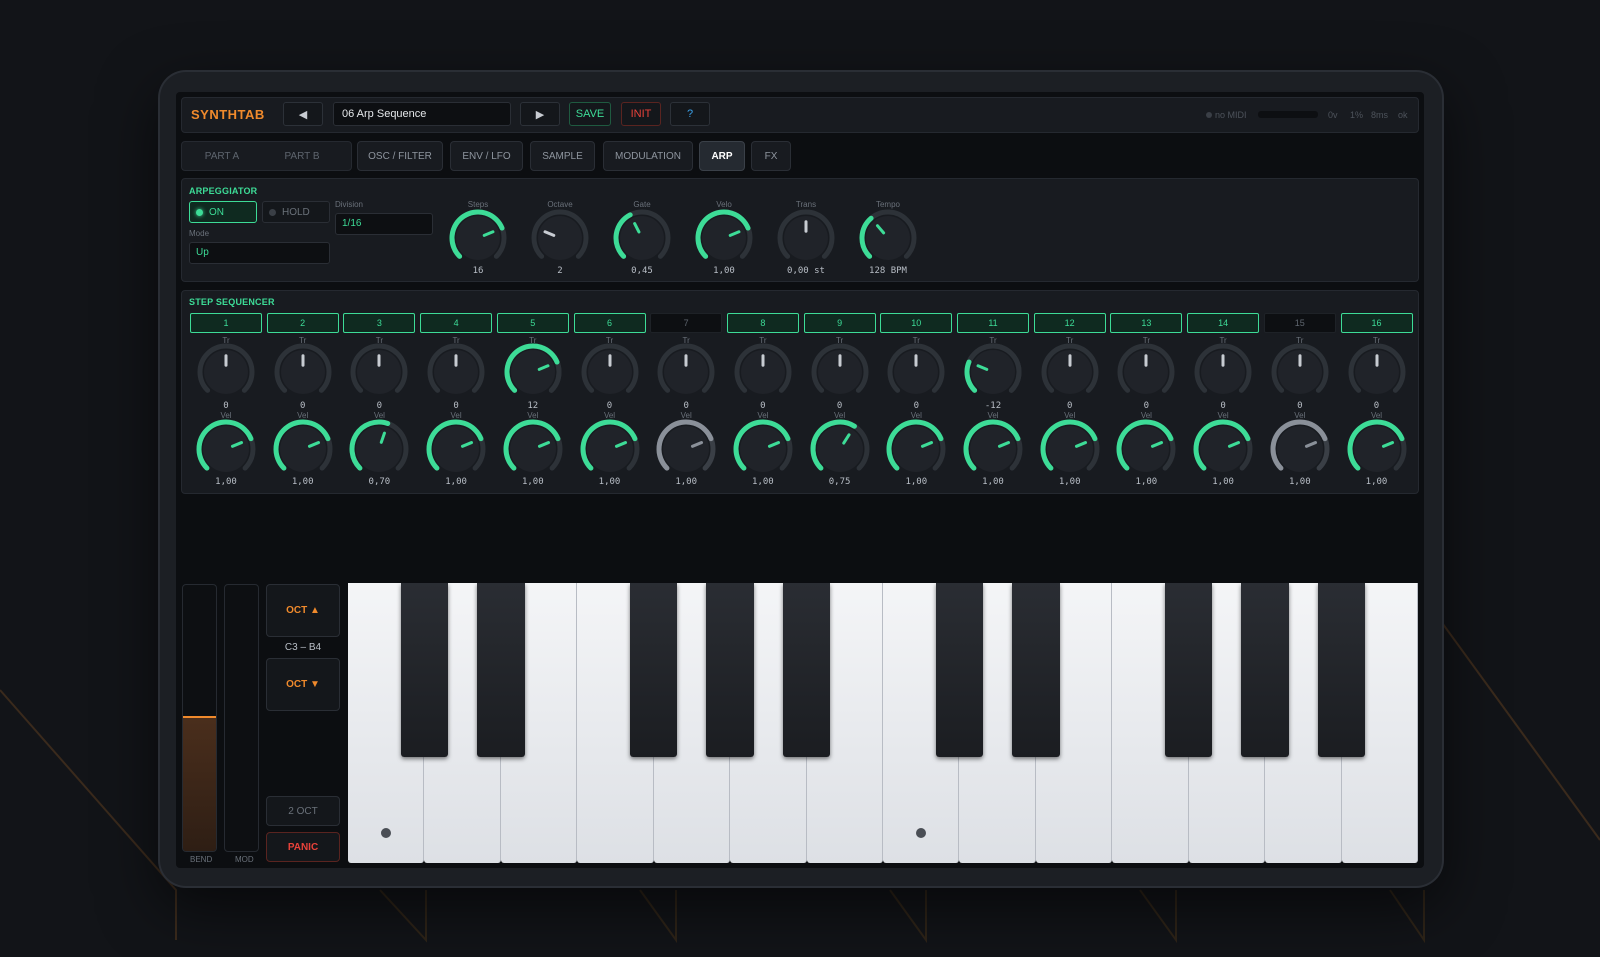 This screenshot has height=957, width=1600. What do you see at coordinates (1299, 323) in the screenshot?
I see `step-toggle-15: 15` at bounding box center [1299, 323].